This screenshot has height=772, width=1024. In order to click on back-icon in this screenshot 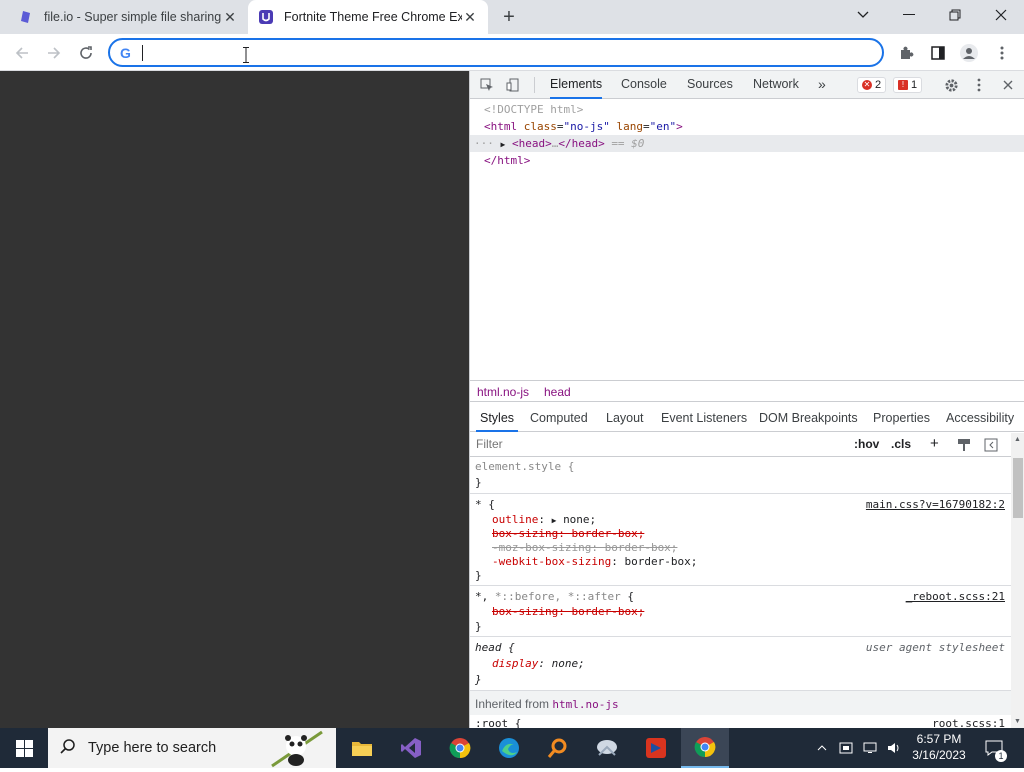, I will do `click(22, 53)`.